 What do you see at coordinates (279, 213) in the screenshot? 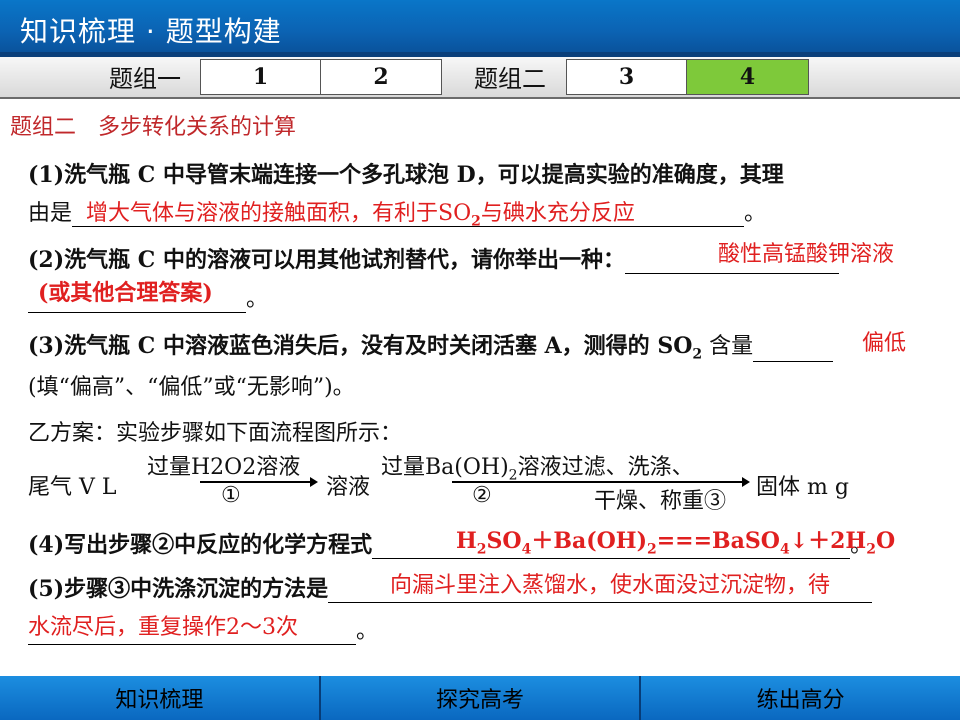
I see `q1-answer-part1: 增大气体与溶液的接触面积，有利于SO` at bounding box center [279, 213].